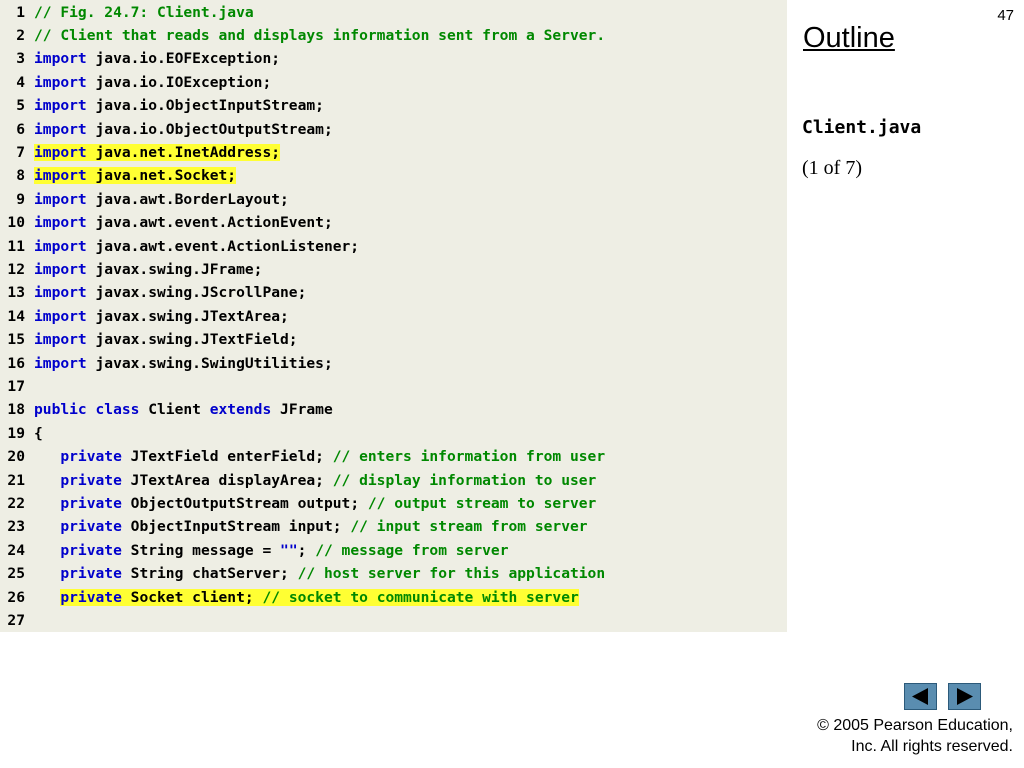 The image size is (1024, 768). Describe the element at coordinates (16, 457) in the screenshot. I see `line-number: 20` at that location.